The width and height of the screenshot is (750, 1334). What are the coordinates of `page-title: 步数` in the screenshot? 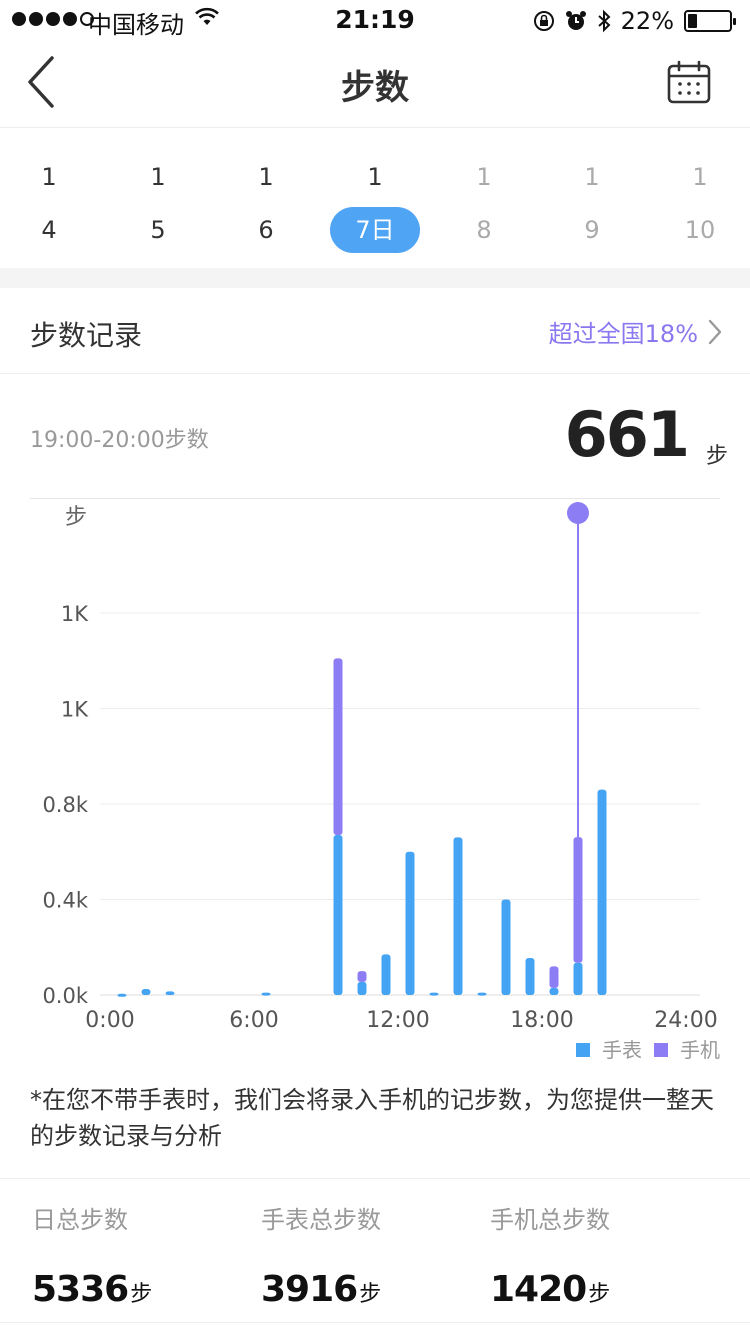 It's located at (375, 88).